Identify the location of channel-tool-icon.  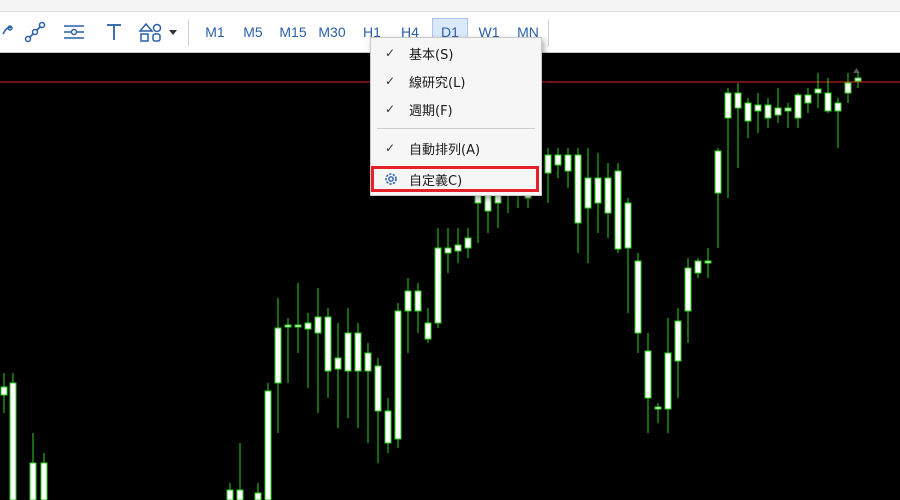
(74, 32).